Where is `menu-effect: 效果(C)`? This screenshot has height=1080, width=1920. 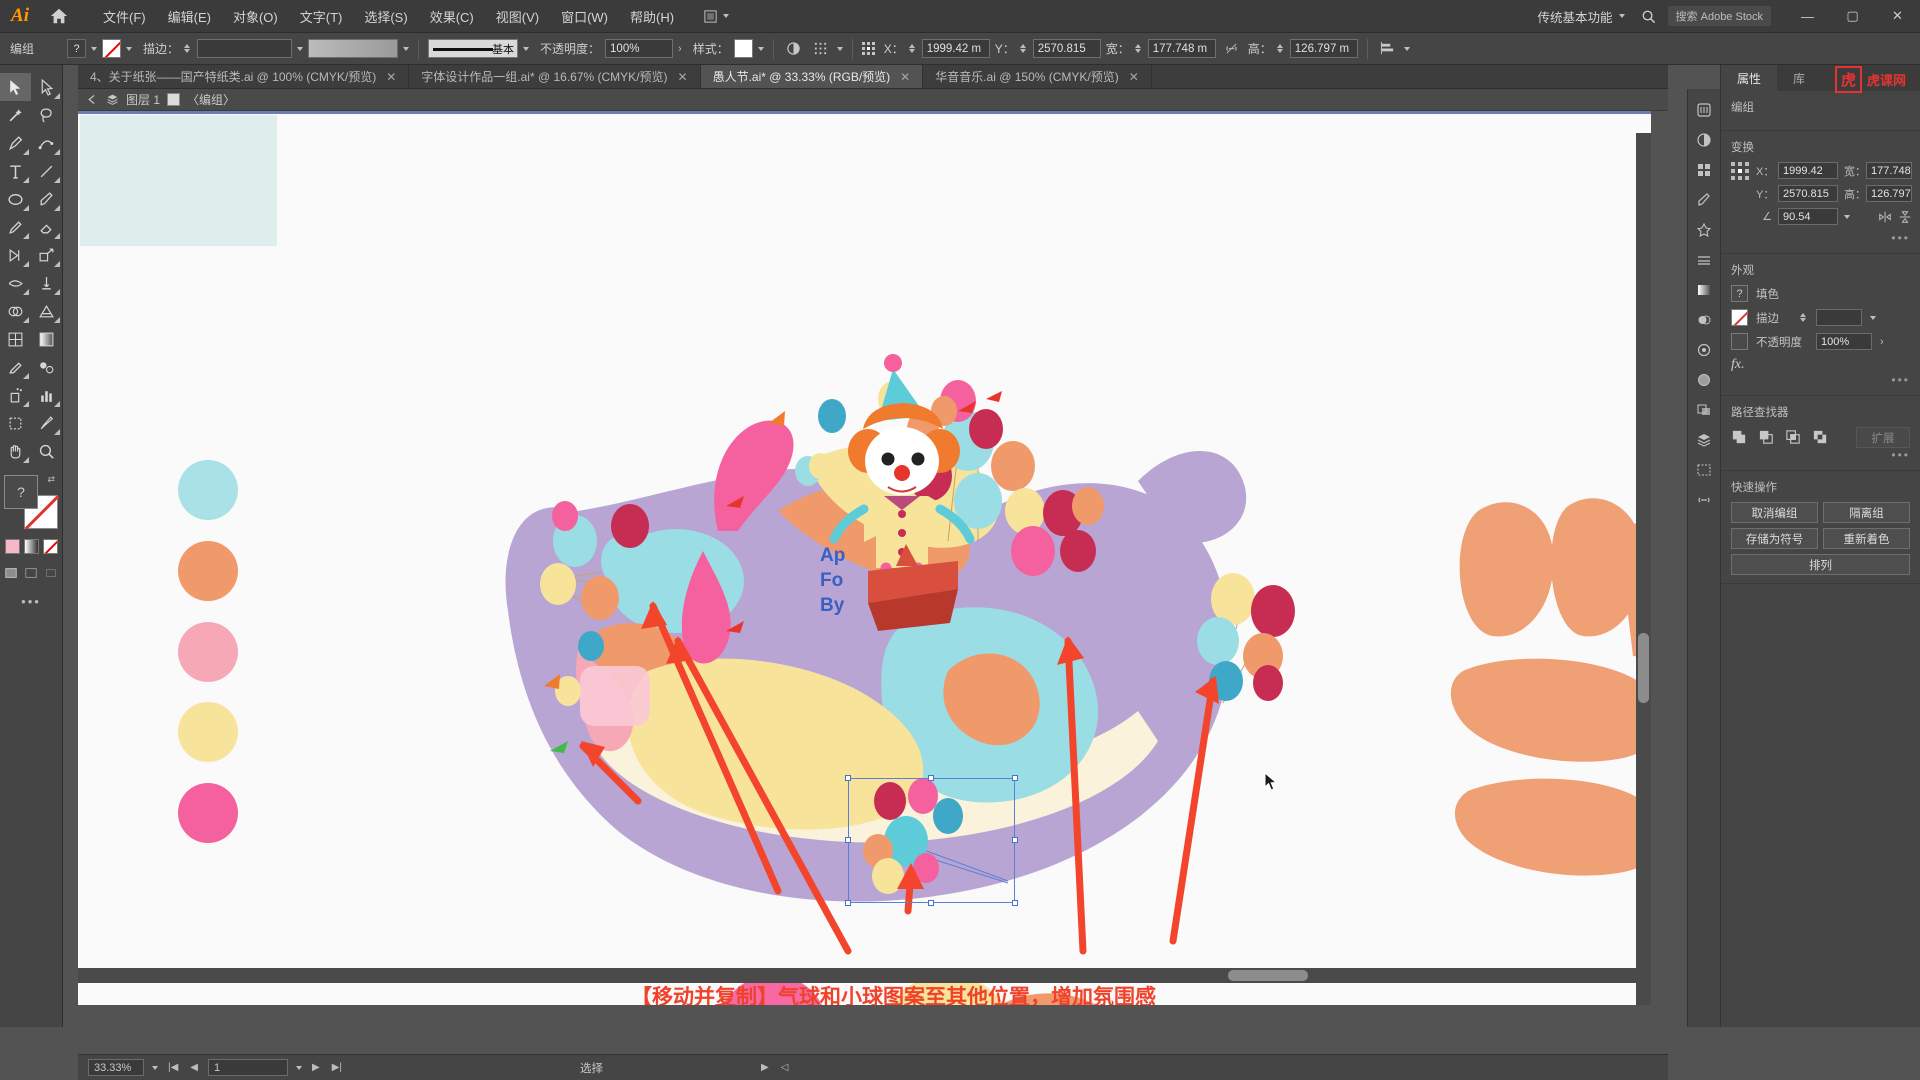 menu-effect: 效果(C) is located at coordinates (452, 16).